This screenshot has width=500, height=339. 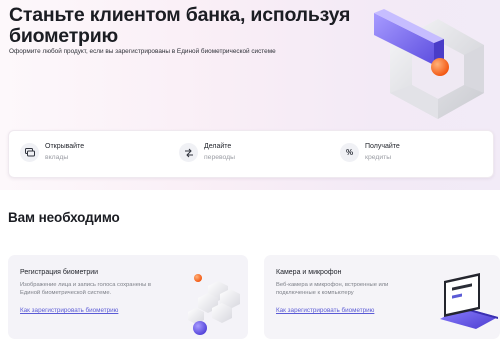 I want to click on card-title: Камера и микрофон, so click(x=309, y=272).